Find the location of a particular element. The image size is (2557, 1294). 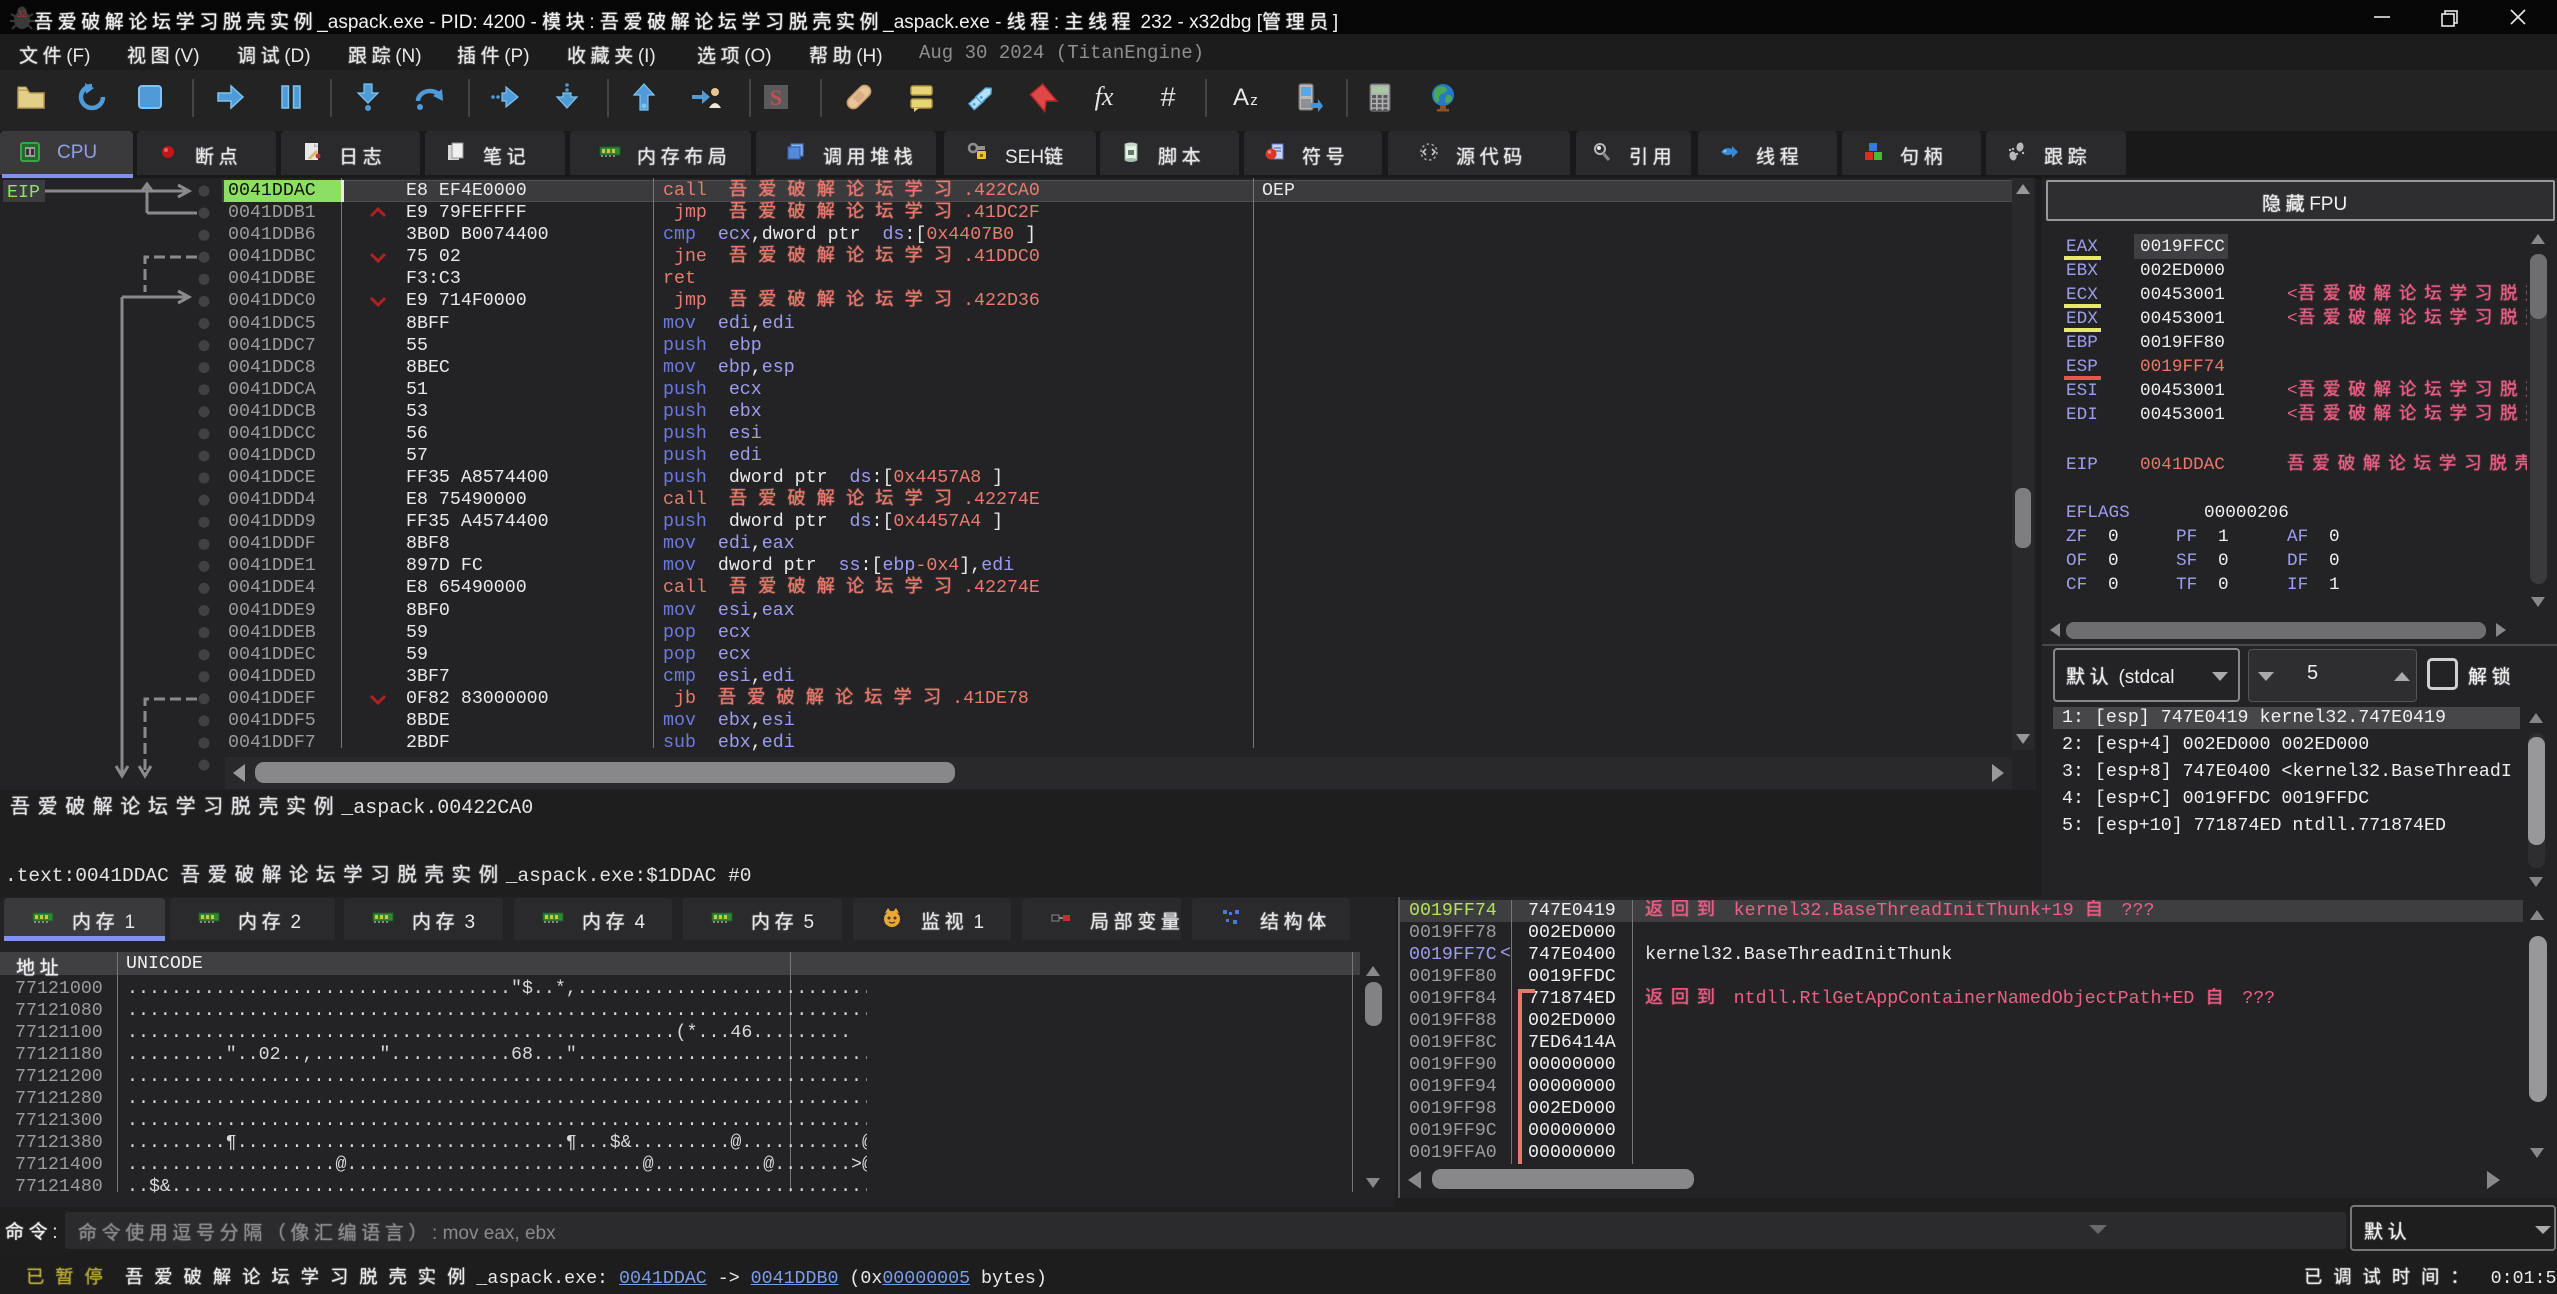

svg-text: A is located at coordinates (1241, 97).